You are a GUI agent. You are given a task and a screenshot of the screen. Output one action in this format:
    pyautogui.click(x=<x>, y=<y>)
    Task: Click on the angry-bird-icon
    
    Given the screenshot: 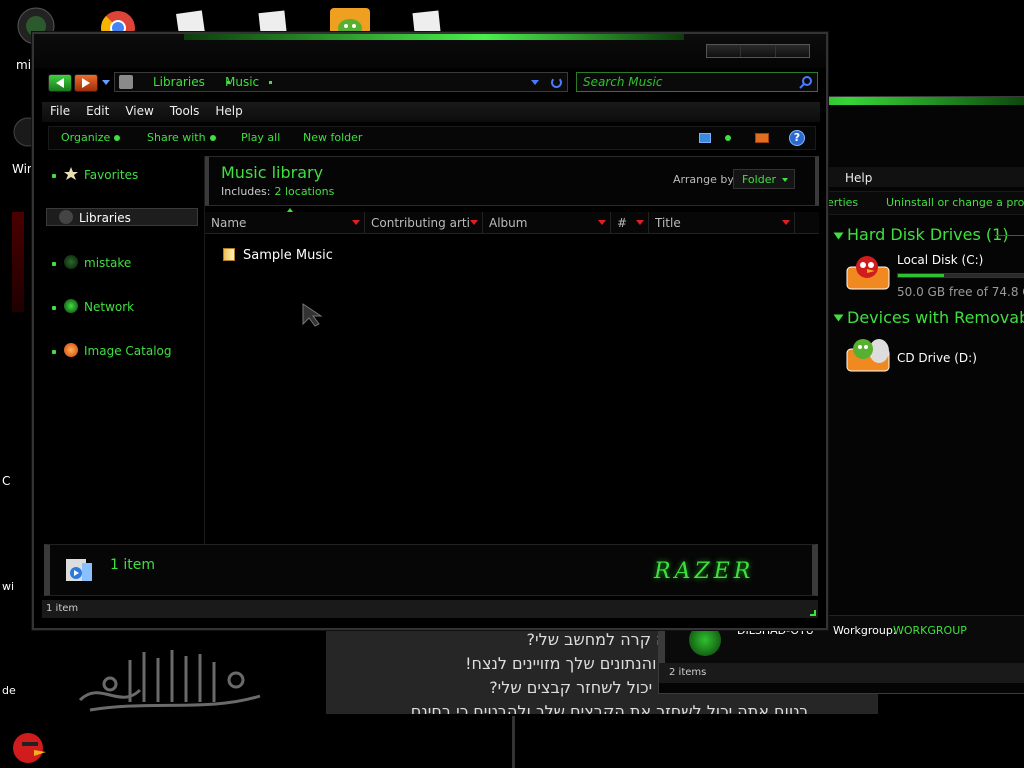 What is the action you would take?
    pyautogui.click(x=30, y=746)
    